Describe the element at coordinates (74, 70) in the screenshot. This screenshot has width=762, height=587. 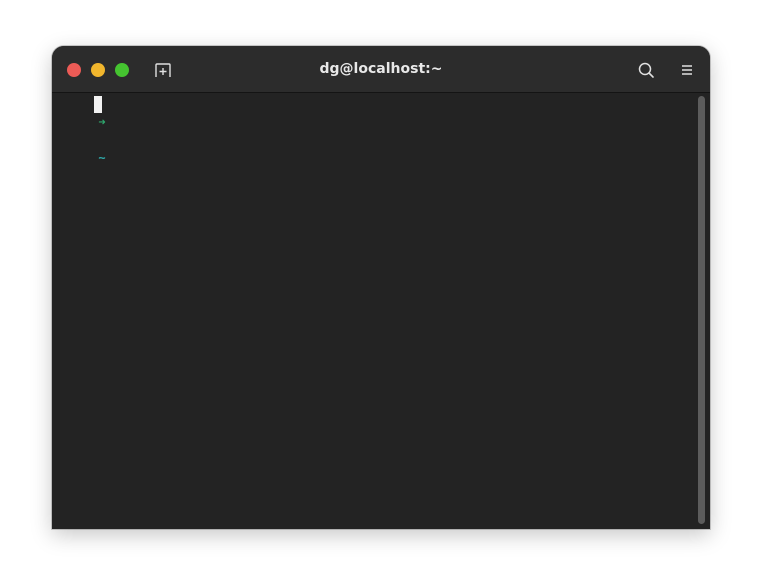
I see `close-icon` at that location.